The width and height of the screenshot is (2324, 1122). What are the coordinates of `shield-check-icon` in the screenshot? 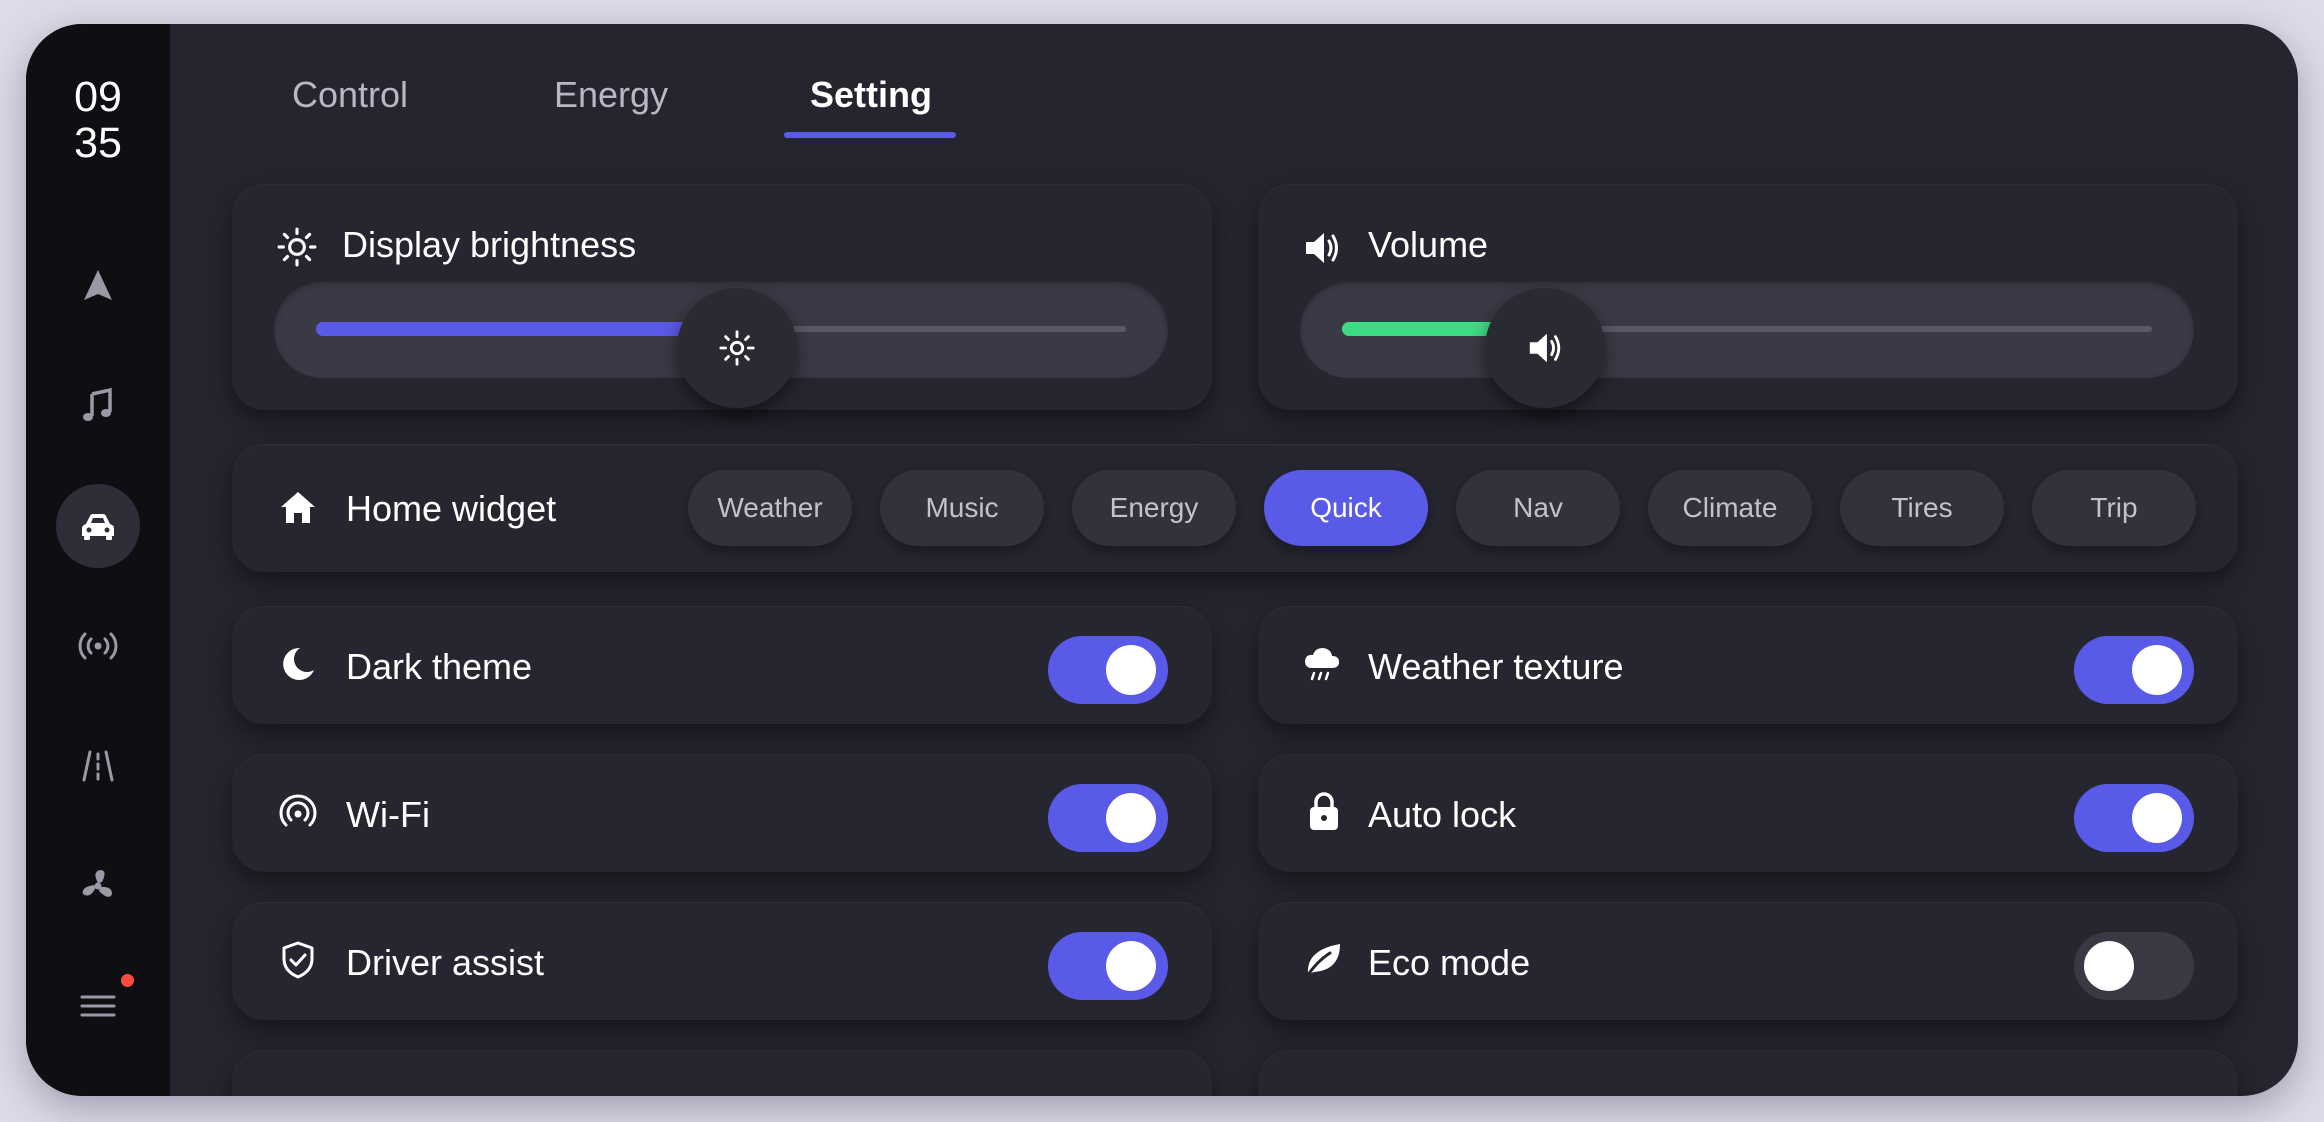 It's located at (298, 960).